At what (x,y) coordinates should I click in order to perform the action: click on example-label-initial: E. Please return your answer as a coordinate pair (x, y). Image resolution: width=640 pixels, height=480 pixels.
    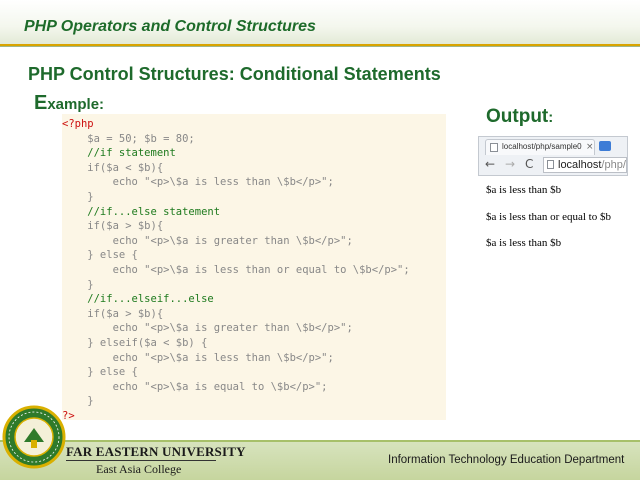
    Looking at the image, I should click on (41, 103).